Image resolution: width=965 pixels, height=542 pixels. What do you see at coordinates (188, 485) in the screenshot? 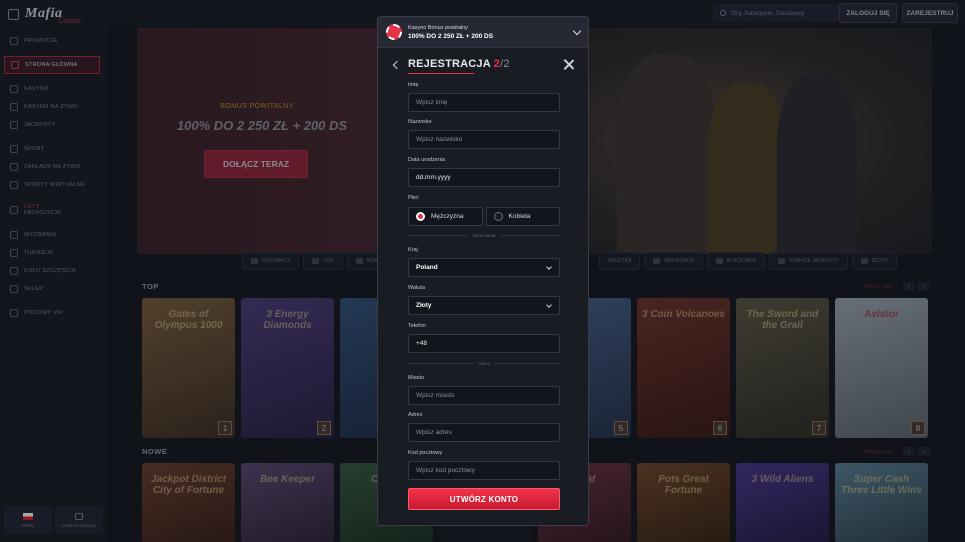
I see `game-title: Jackpot District City of Fortune` at bounding box center [188, 485].